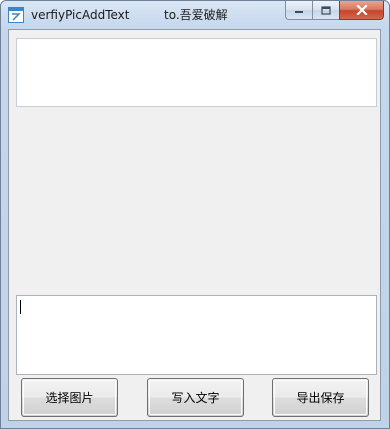  What do you see at coordinates (16, 15) in the screenshot?
I see `app-window-icon` at bounding box center [16, 15].